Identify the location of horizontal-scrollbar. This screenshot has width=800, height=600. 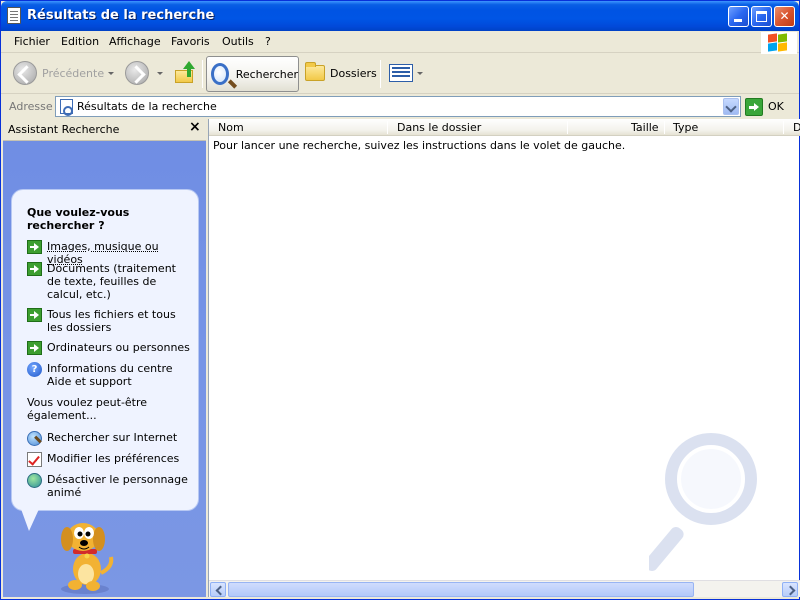
(504, 588).